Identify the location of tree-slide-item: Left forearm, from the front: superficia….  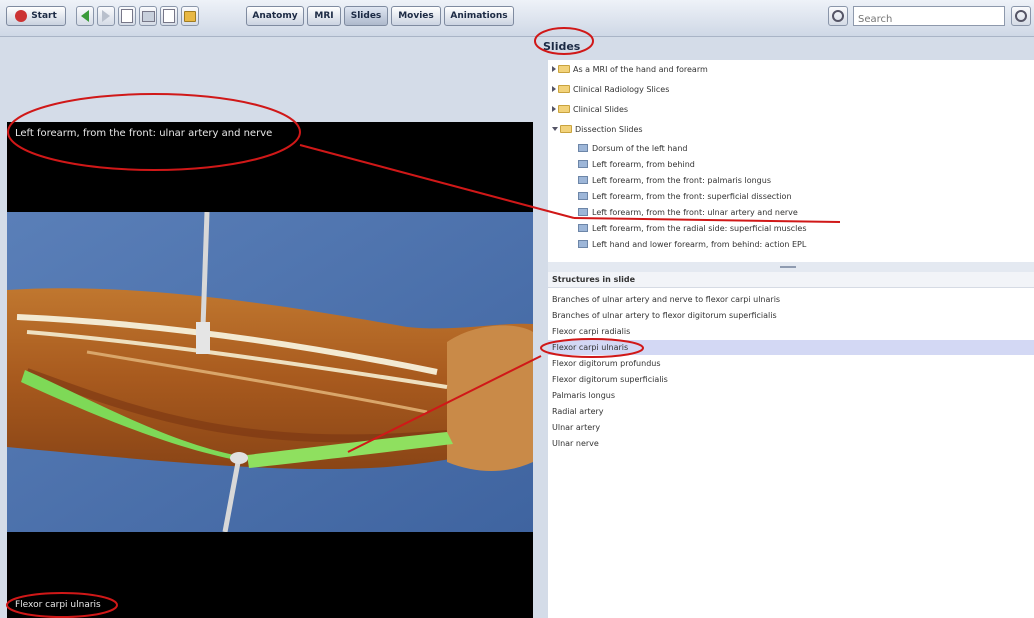
(685, 196).